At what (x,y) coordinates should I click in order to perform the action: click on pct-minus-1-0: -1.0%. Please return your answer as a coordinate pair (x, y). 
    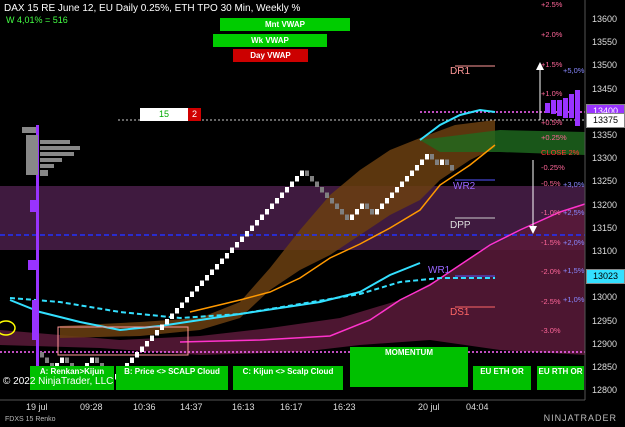
    Looking at the image, I should click on (551, 212).